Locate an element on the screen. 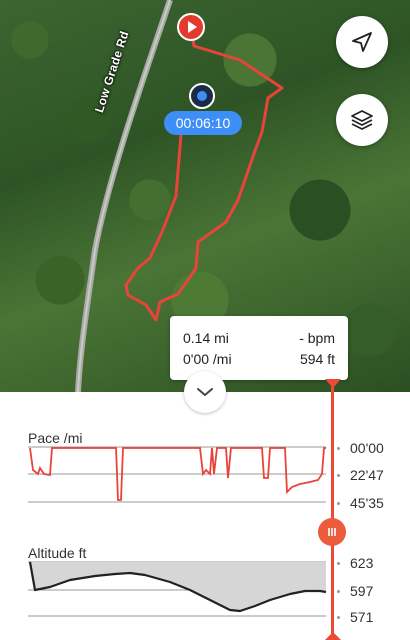 The width and height of the screenshot is (410, 640). start-marker is located at coordinates (191, 27).